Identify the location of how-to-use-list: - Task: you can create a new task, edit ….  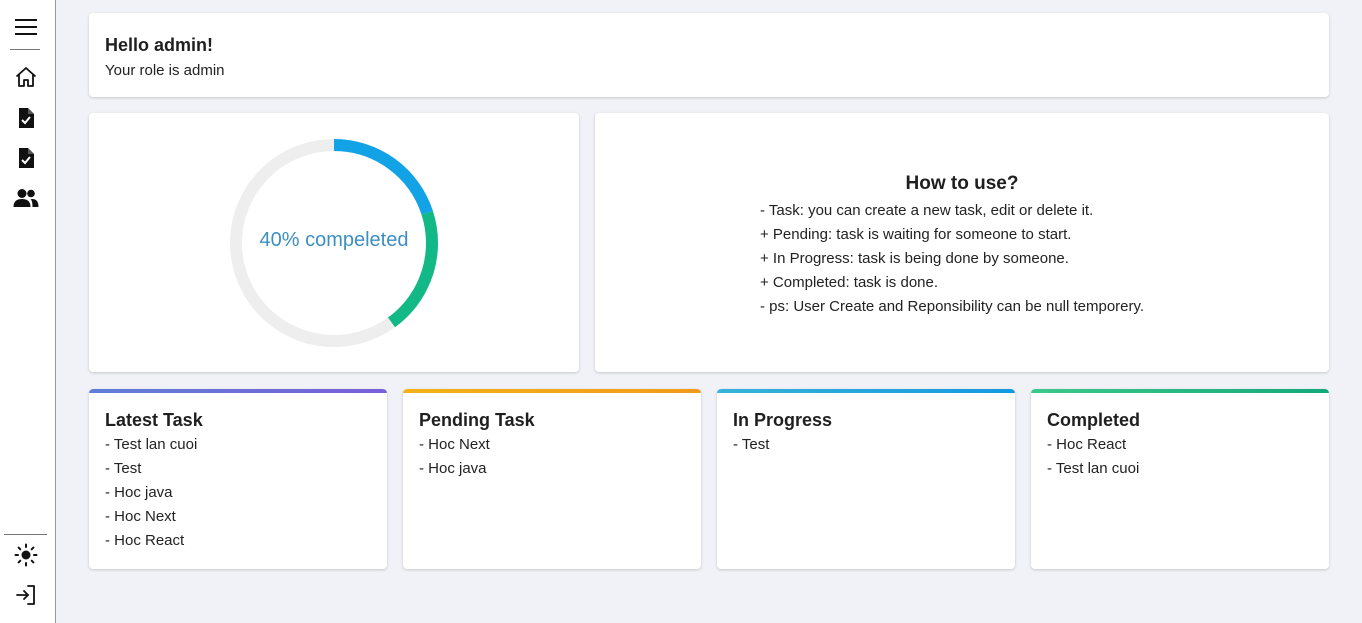
(952, 259).